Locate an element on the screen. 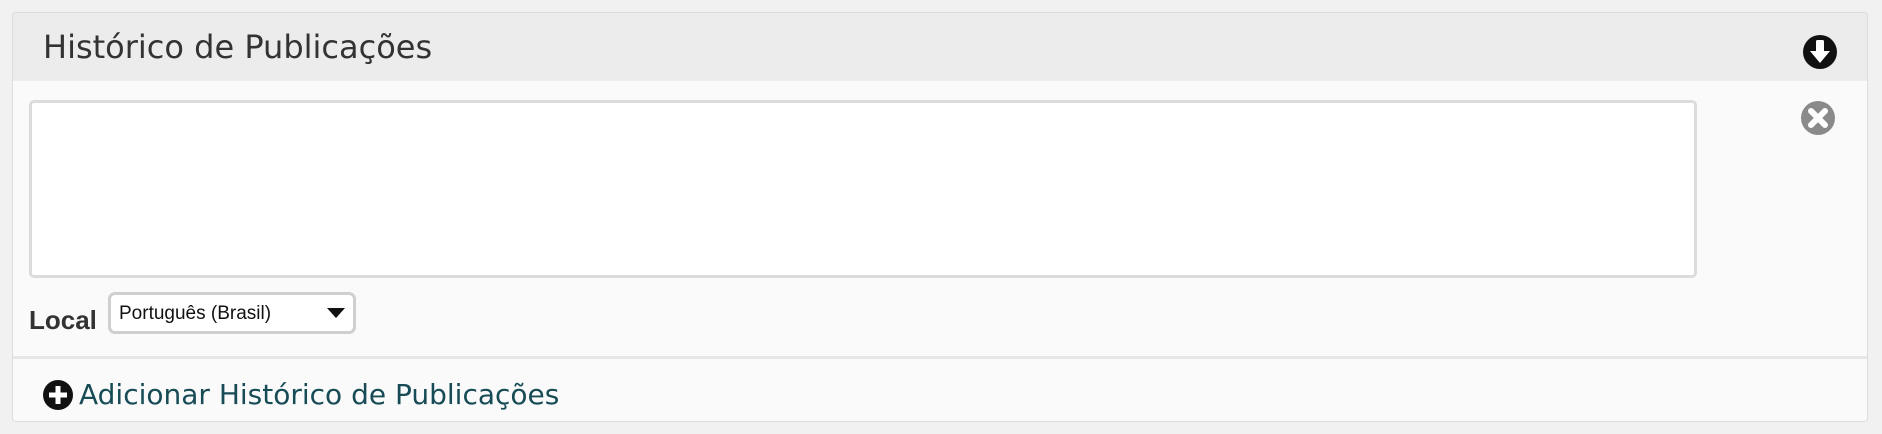 Image resolution: width=1882 pixels, height=434 pixels. panel-title: Histórico de Publicações is located at coordinates (238, 47).